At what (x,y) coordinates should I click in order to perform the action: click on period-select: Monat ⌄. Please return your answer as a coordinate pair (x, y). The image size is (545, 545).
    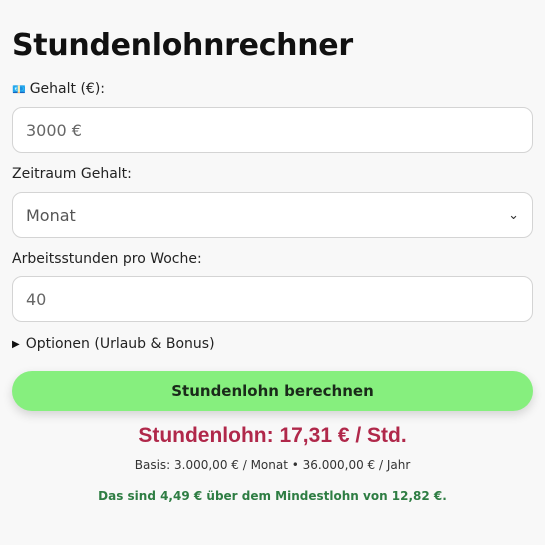
    Looking at the image, I should click on (272, 215).